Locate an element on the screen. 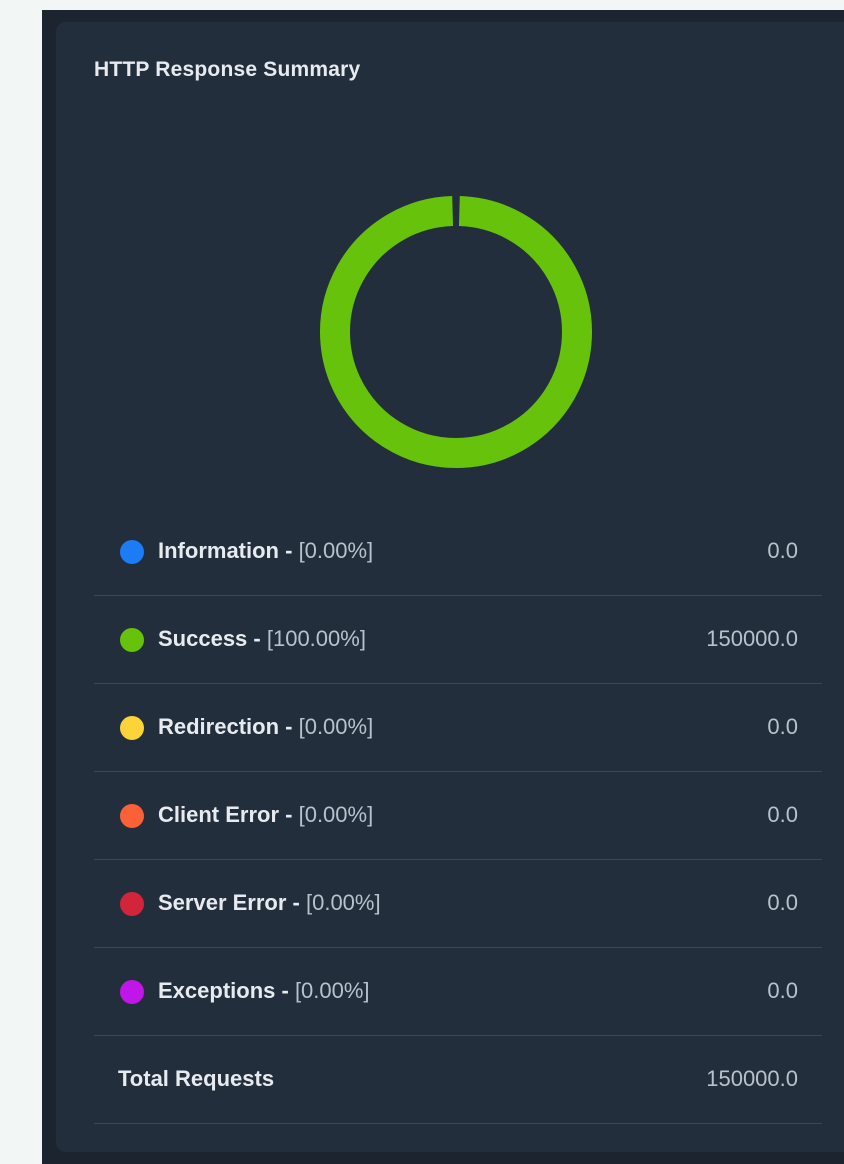  information-label: Information - [0.00%] is located at coordinates (265, 551).